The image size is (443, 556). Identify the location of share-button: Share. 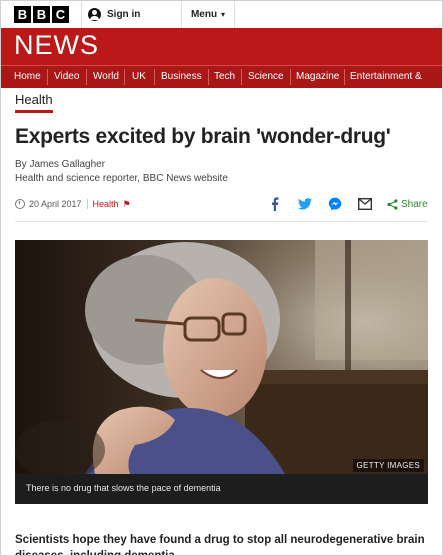
(407, 204).